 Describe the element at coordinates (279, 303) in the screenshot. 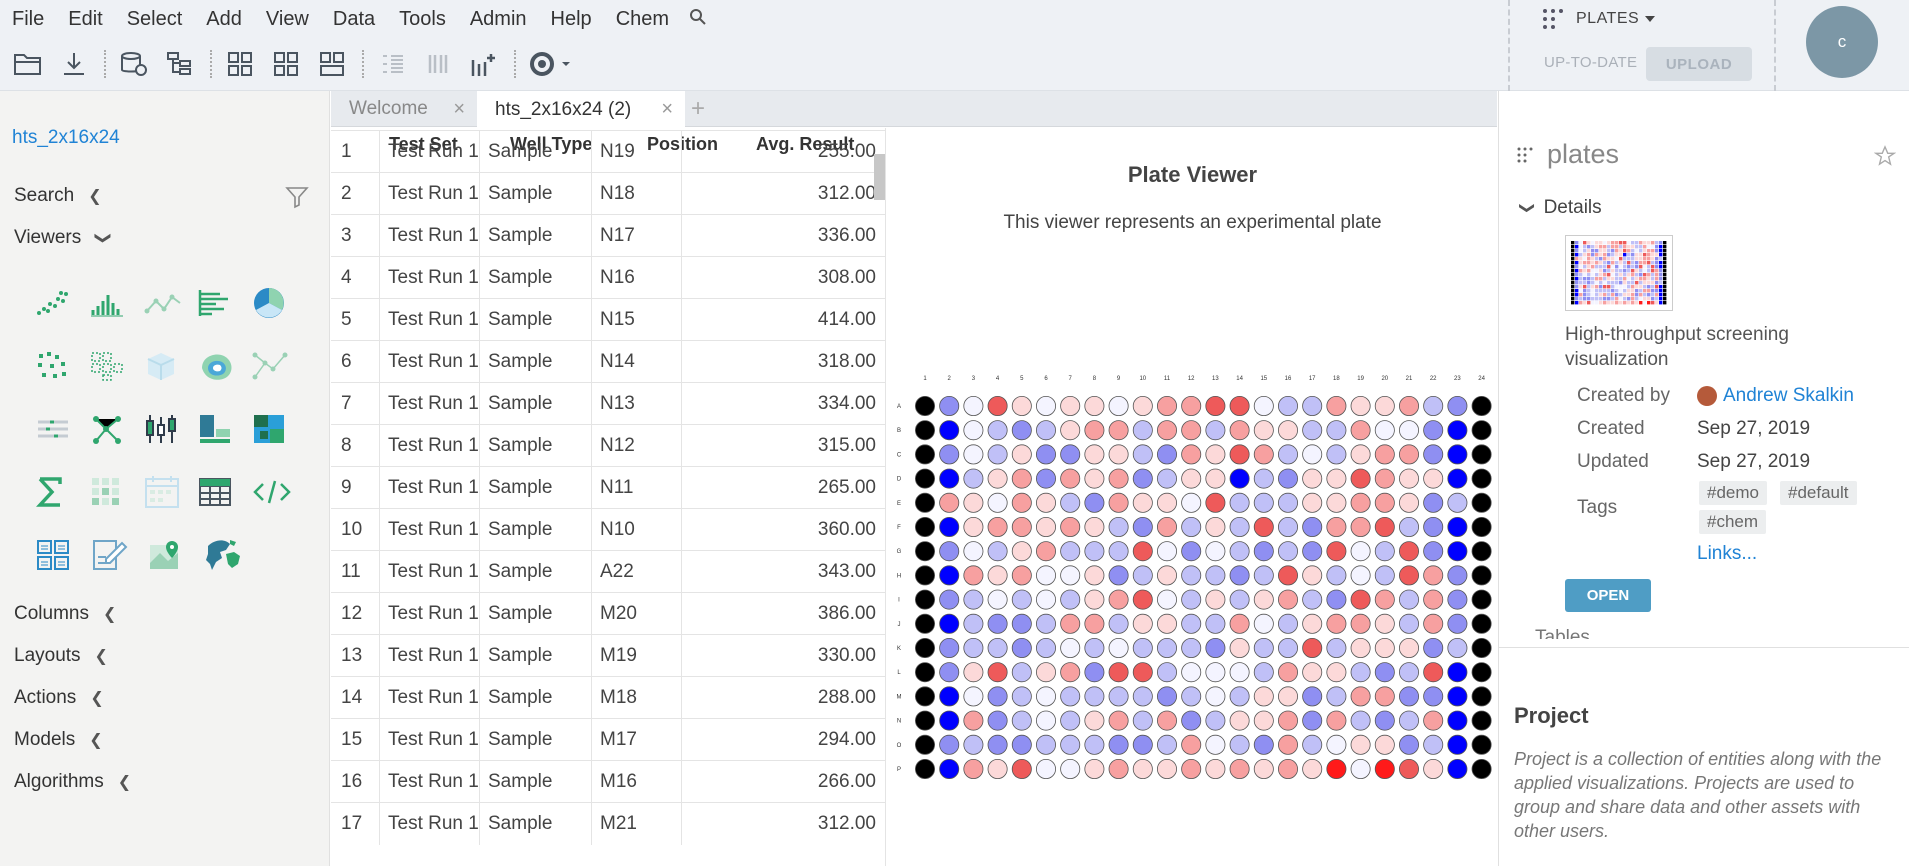

I see `pie-chart-icon` at that location.